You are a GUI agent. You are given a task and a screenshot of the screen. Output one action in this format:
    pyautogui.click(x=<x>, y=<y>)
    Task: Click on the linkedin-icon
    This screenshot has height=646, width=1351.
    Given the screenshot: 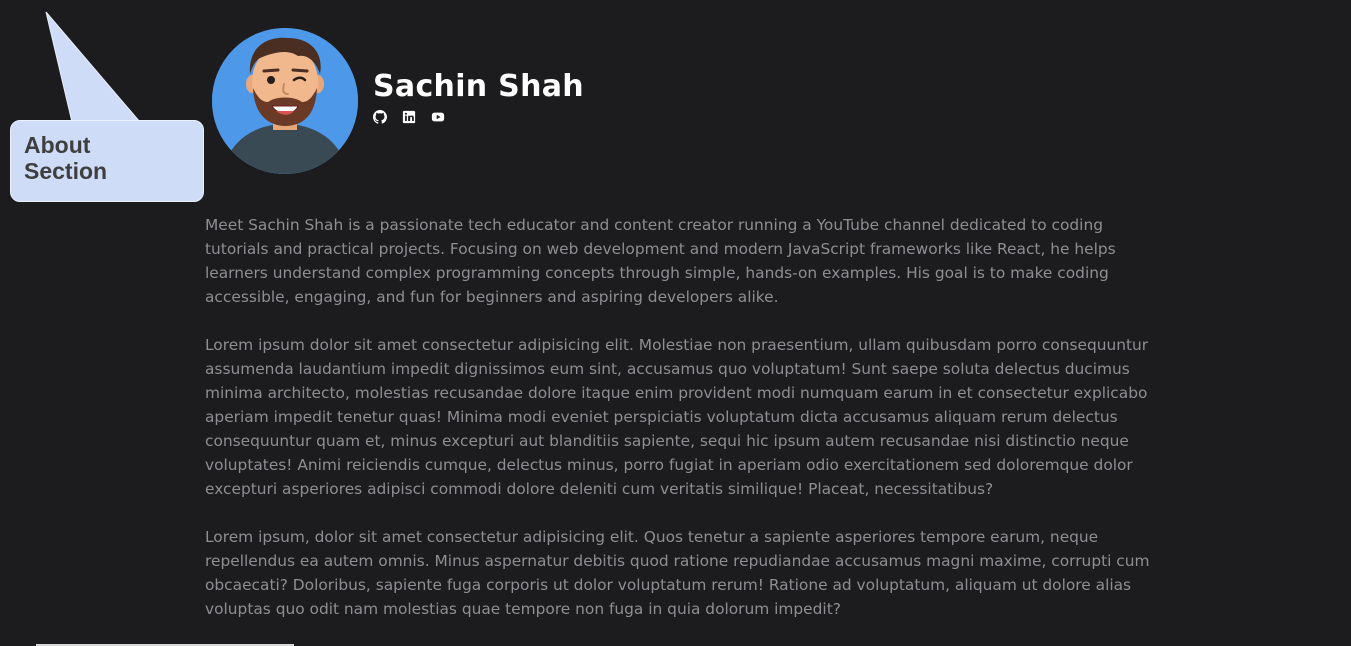 What is the action you would take?
    pyautogui.click(x=409, y=117)
    